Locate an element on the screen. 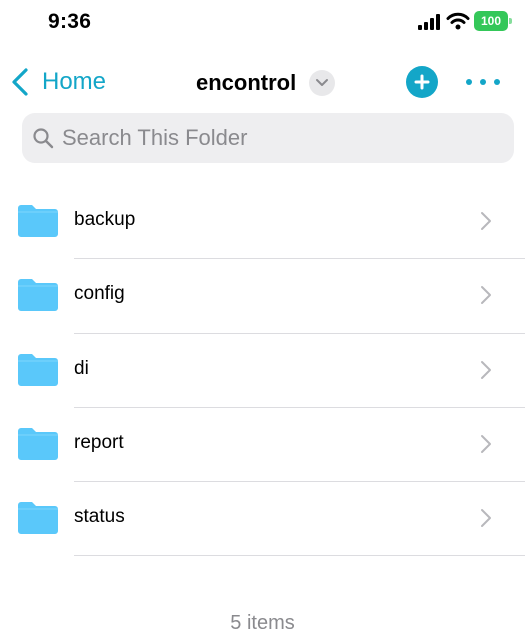  folder-name: report is located at coordinates (99, 442).